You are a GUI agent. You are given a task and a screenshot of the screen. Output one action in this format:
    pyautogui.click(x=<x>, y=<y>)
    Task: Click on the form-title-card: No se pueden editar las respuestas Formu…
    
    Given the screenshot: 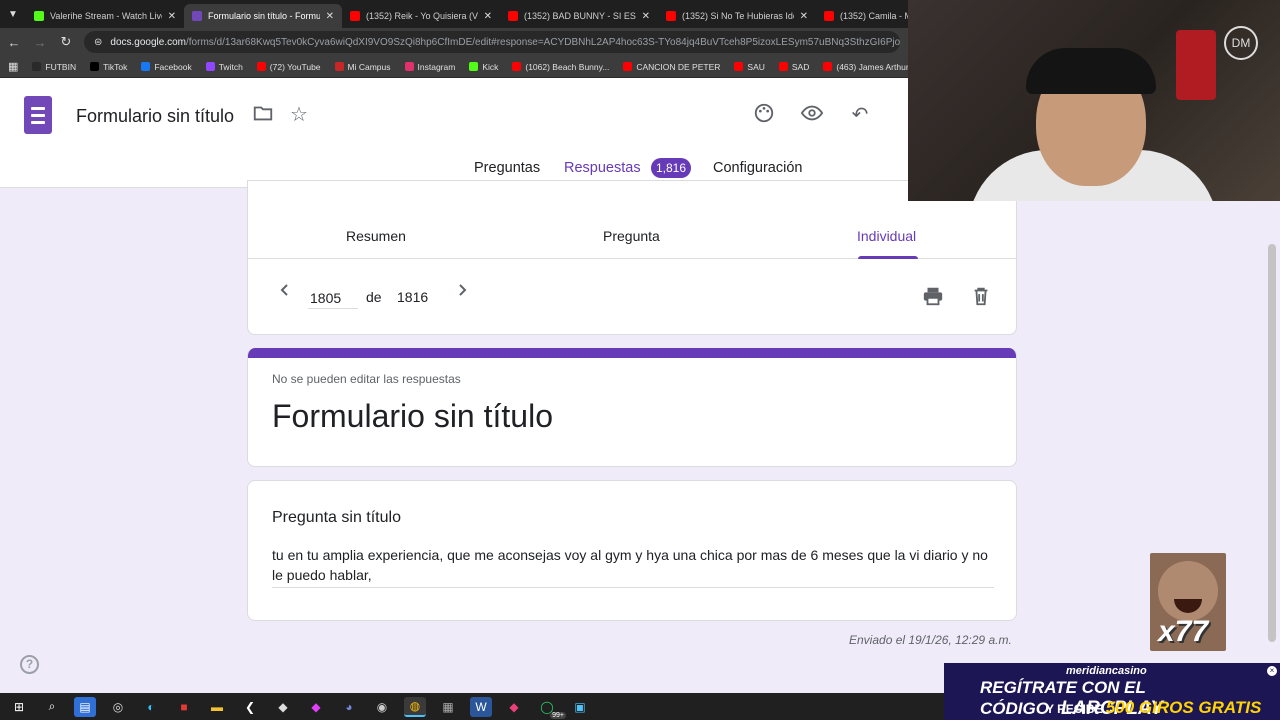 What is the action you would take?
    pyautogui.click(x=632, y=407)
    